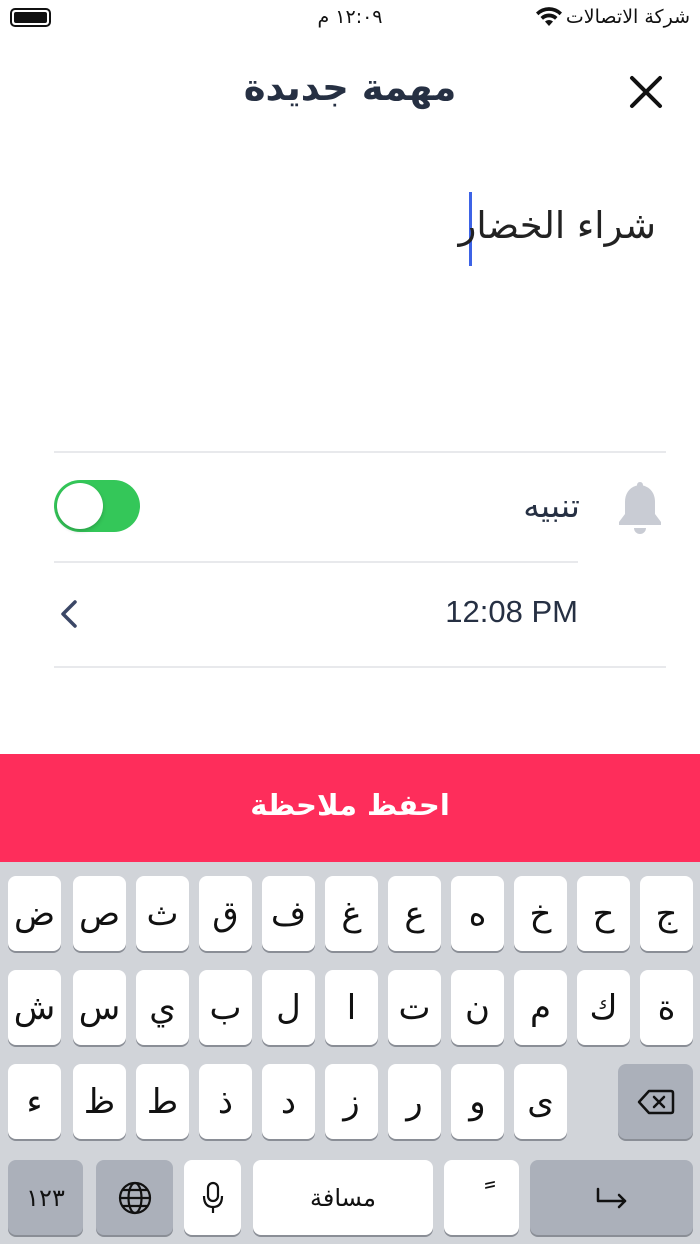 The width and height of the screenshot is (700, 1244). What do you see at coordinates (351, 1101) in the screenshot?
I see `key: ز` at bounding box center [351, 1101].